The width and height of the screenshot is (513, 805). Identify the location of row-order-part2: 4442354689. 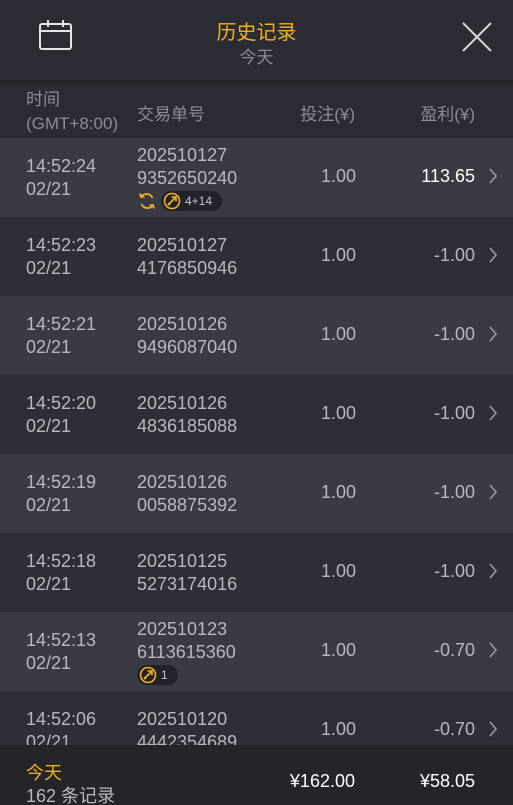
(187, 738).